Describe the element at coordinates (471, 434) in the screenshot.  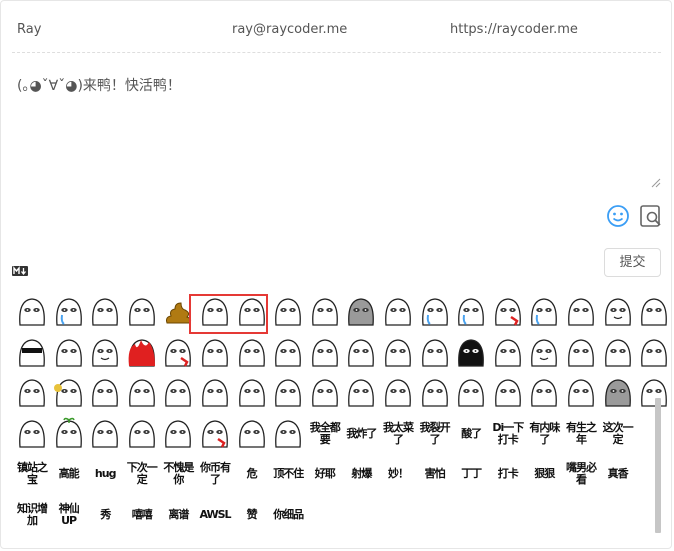
I see `emoji-sticker-text: 酸了` at that location.